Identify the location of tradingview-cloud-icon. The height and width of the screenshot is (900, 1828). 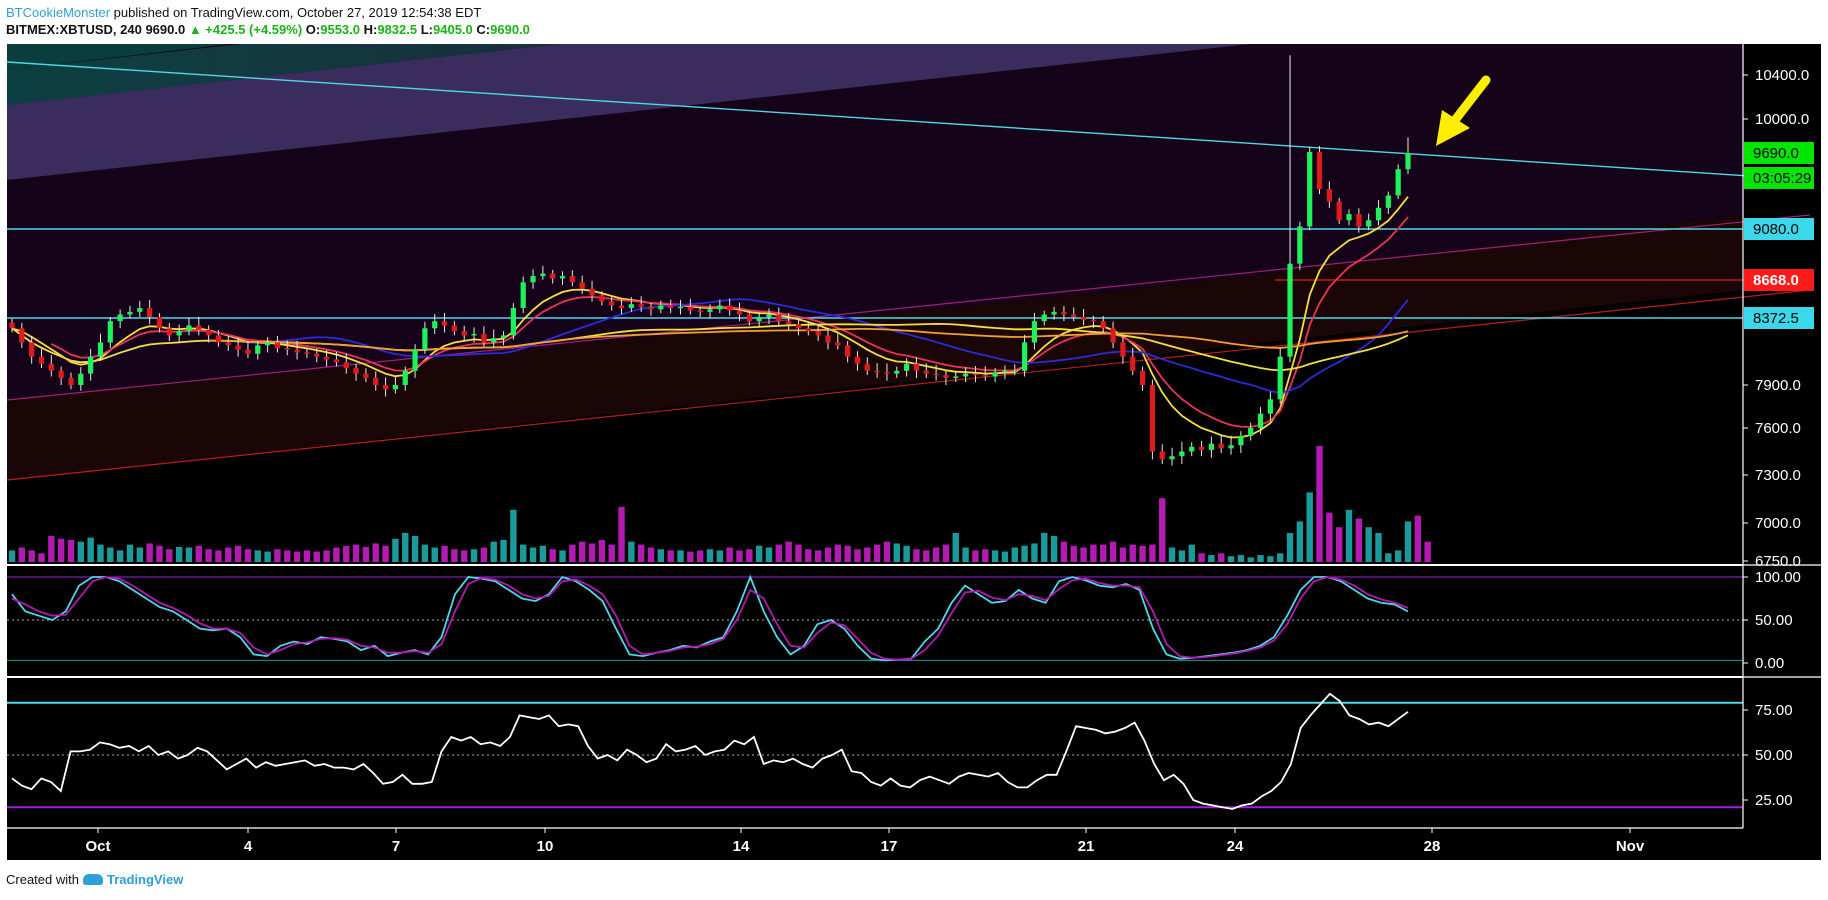
(92, 879).